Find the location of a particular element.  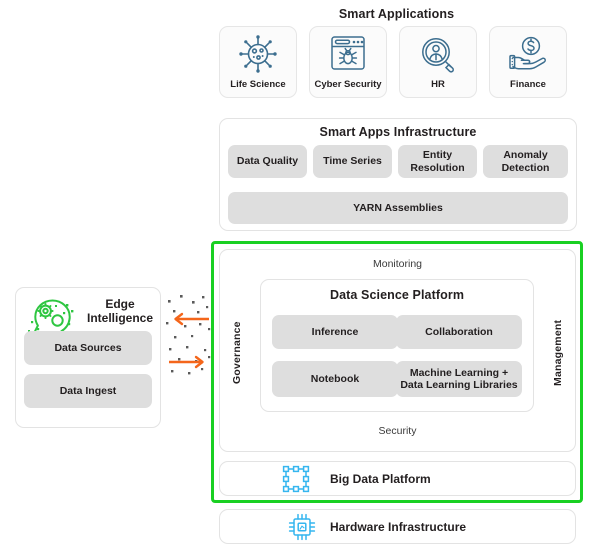

platform-bottom-label: Security is located at coordinates (397, 431).